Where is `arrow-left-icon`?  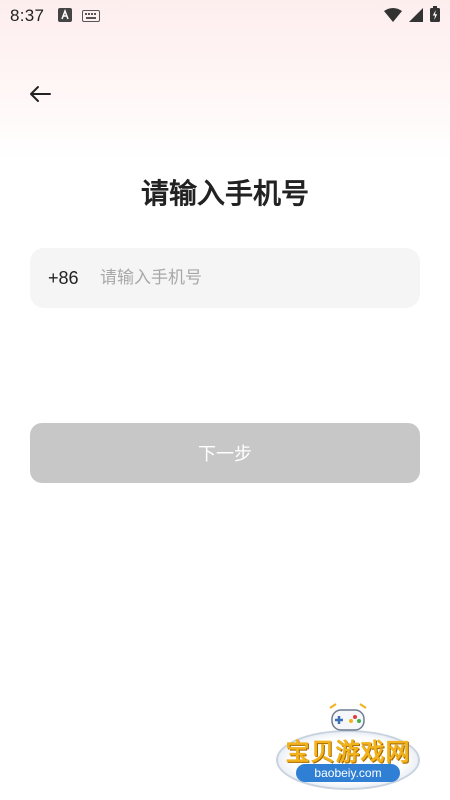
arrow-left-icon is located at coordinates (40, 96).